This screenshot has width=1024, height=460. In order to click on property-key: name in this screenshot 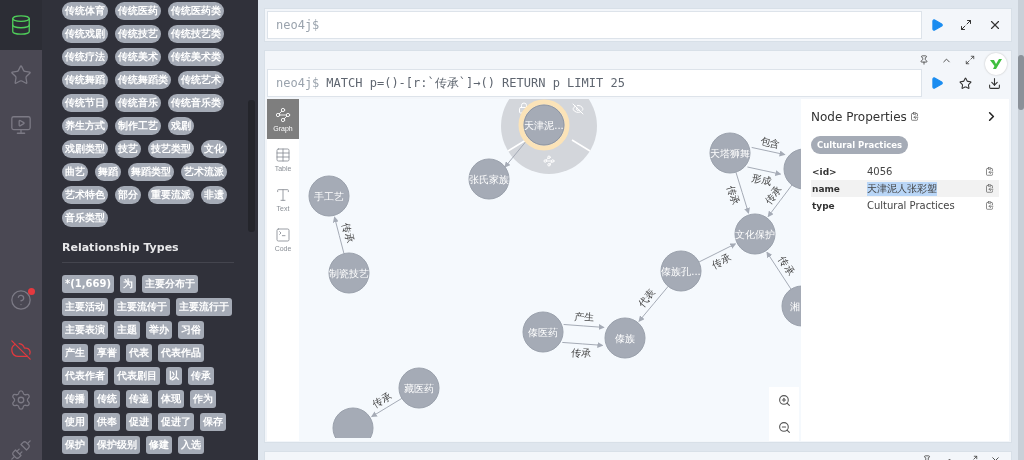, I will do `click(839, 188)`.